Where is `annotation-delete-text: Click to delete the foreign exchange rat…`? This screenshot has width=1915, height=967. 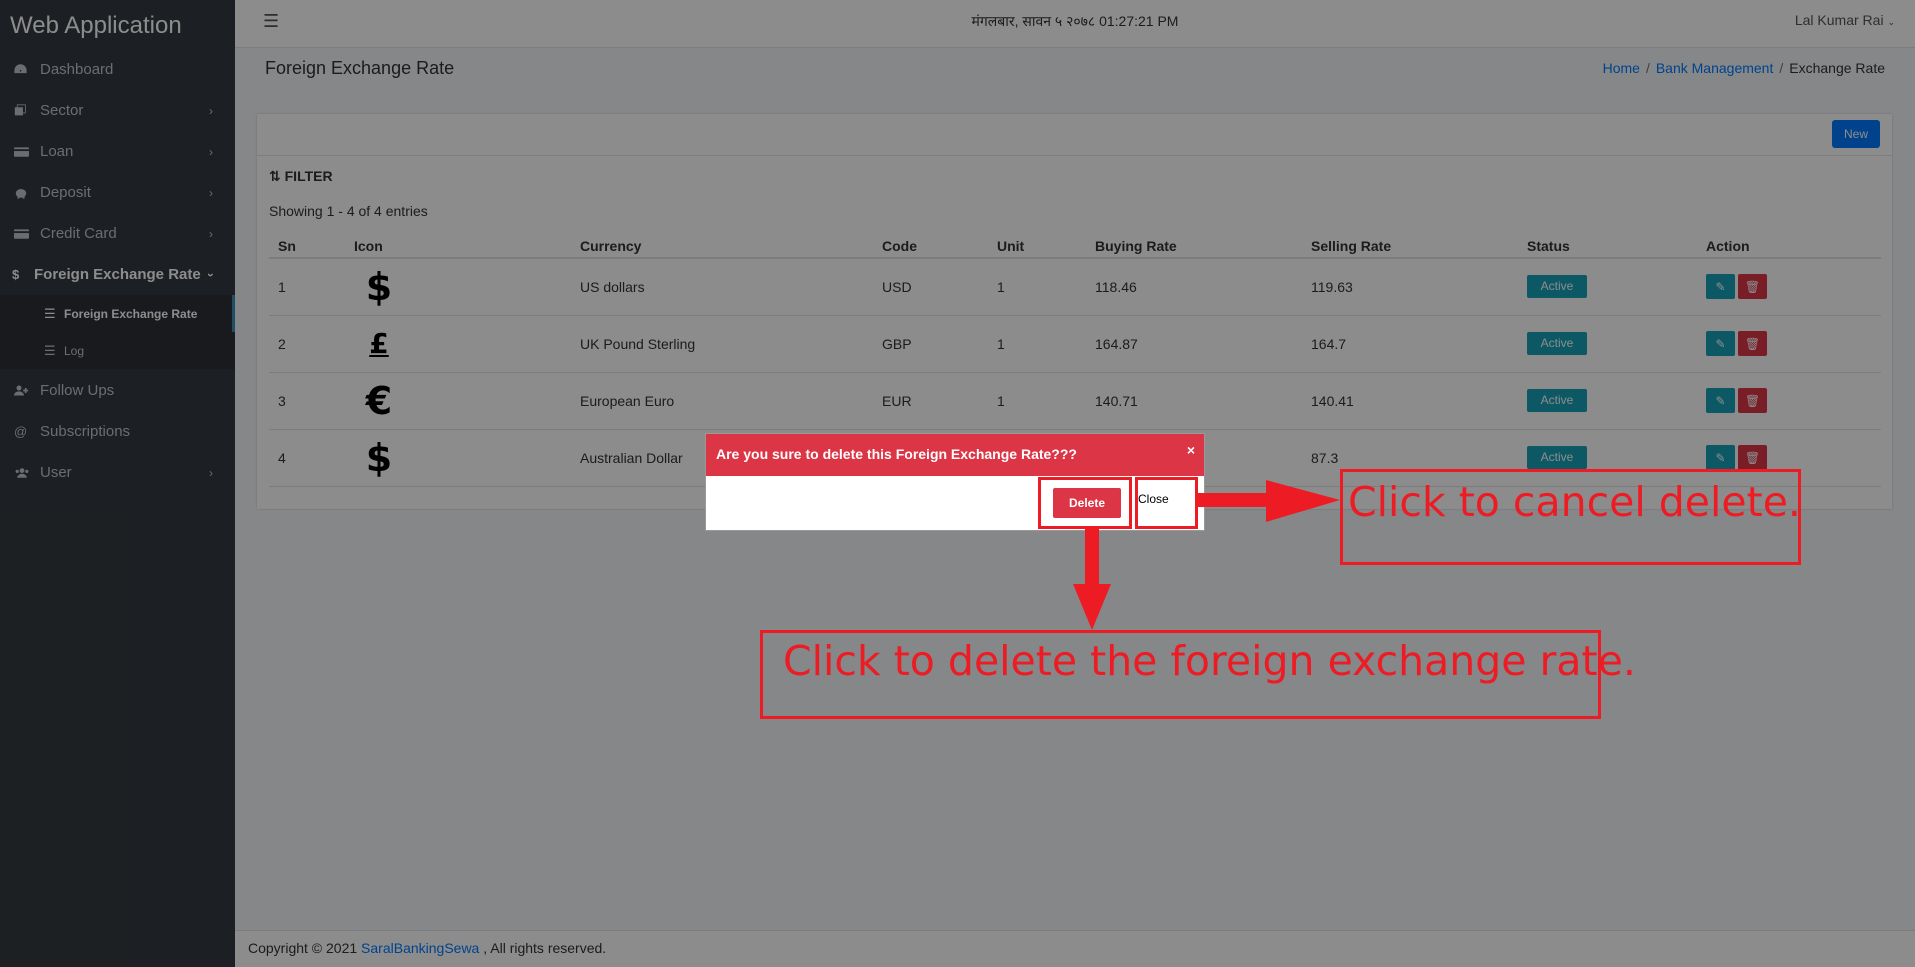
annotation-delete-text: Click to delete the foreign exchange rat… is located at coordinates (1209, 661).